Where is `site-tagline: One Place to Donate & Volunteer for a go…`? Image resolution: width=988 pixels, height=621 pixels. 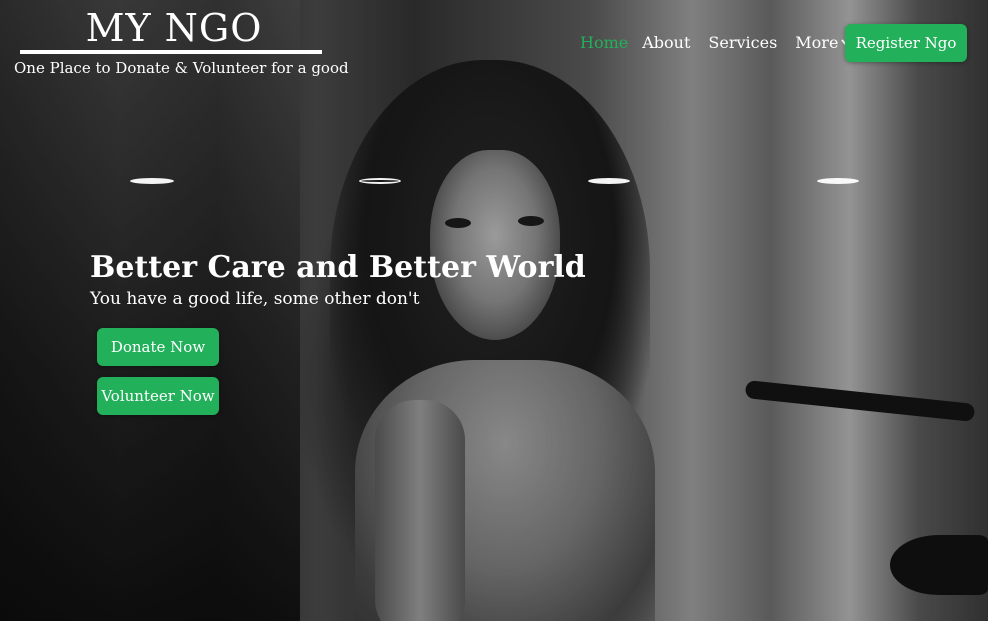 site-tagline: One Place to Donate & Volunteer for a go… is located at coordinates (181, 68).